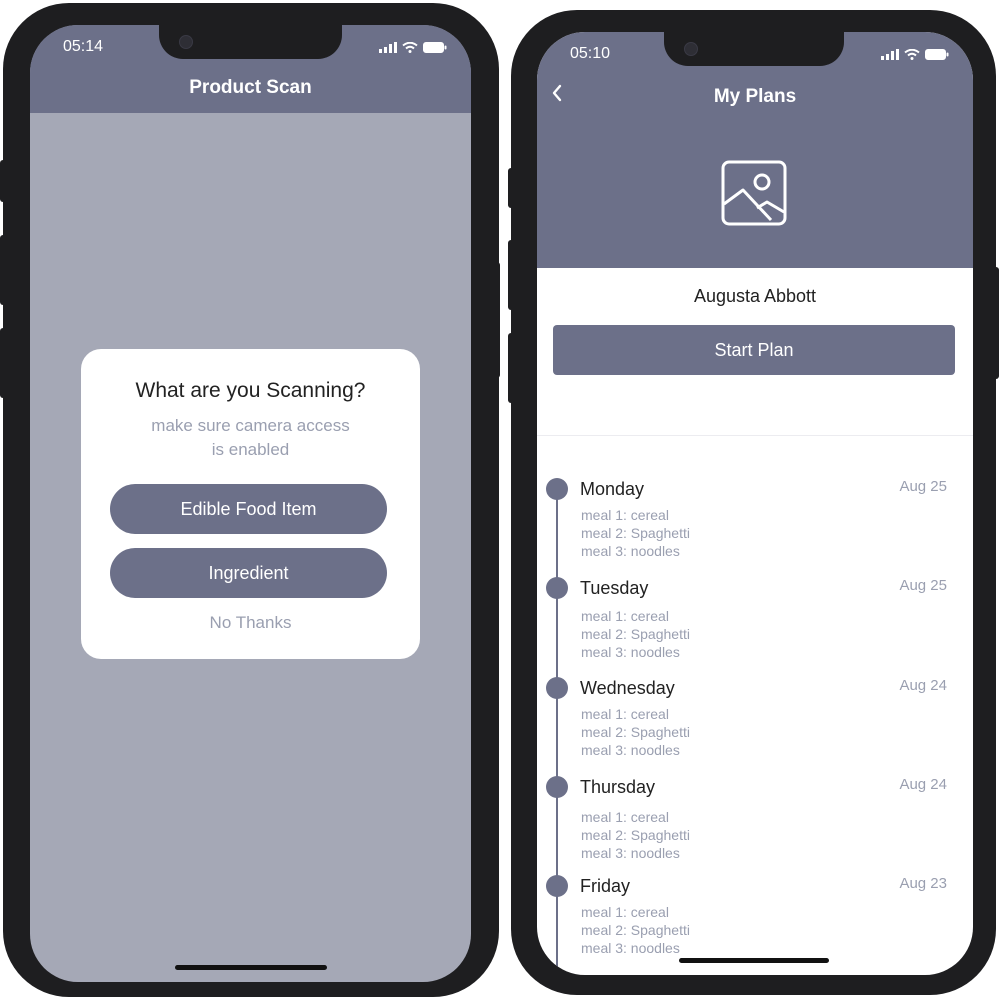  What do you see at coordinates (248, 573) in the screenshot?
I see `ingredient-button: Ingredient` at bounding box center [248, 573].